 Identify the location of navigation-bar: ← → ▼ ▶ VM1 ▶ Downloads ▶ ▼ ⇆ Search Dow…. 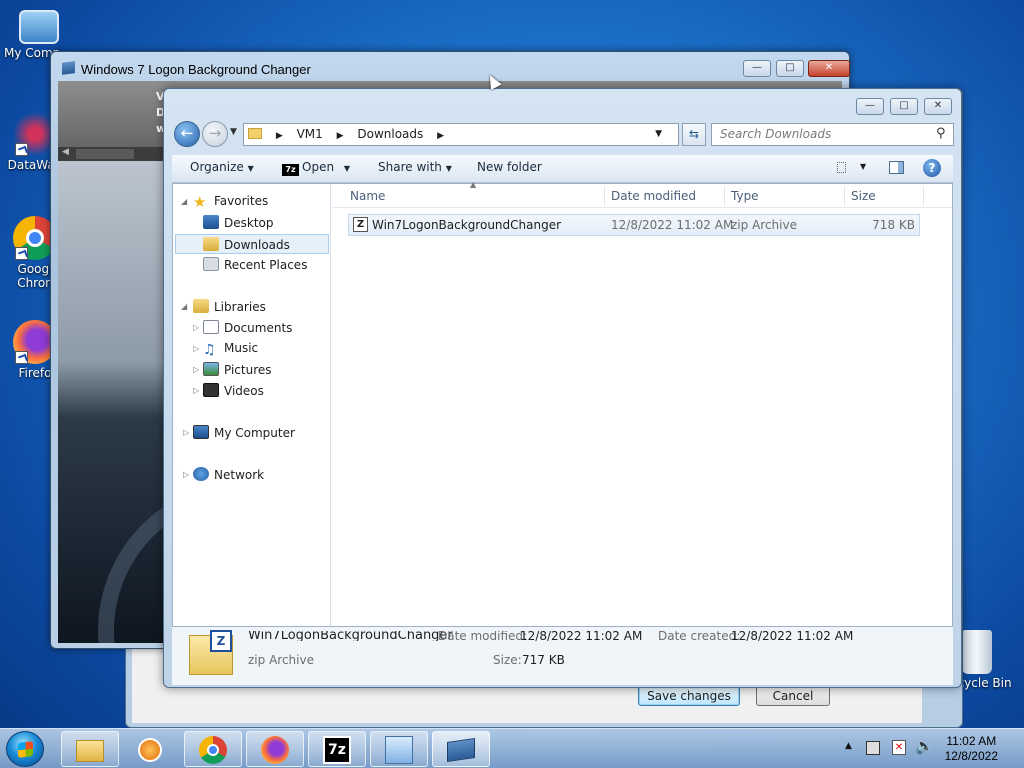
(563, 134).